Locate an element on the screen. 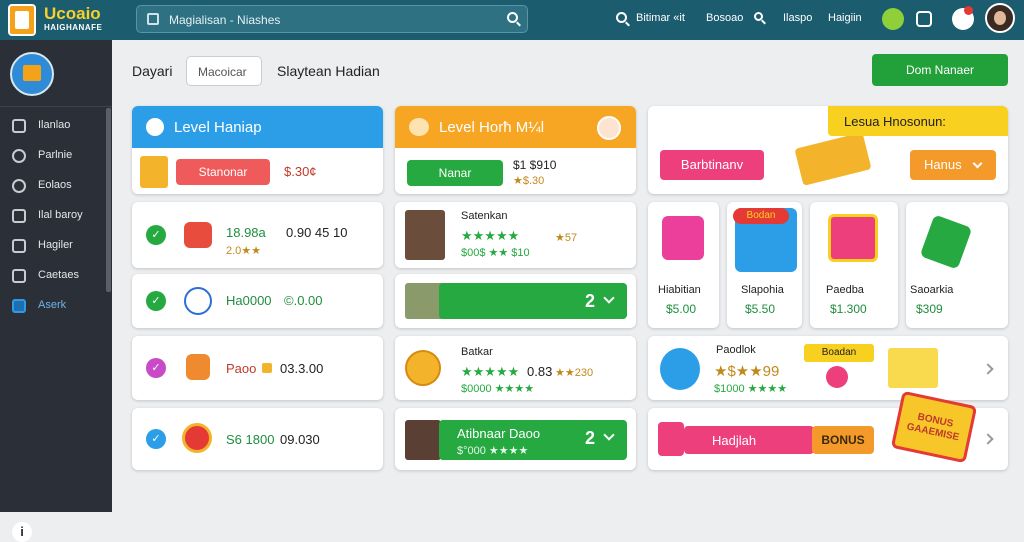  shop-item-price: $5.00 is located at coordinates (681, 309).